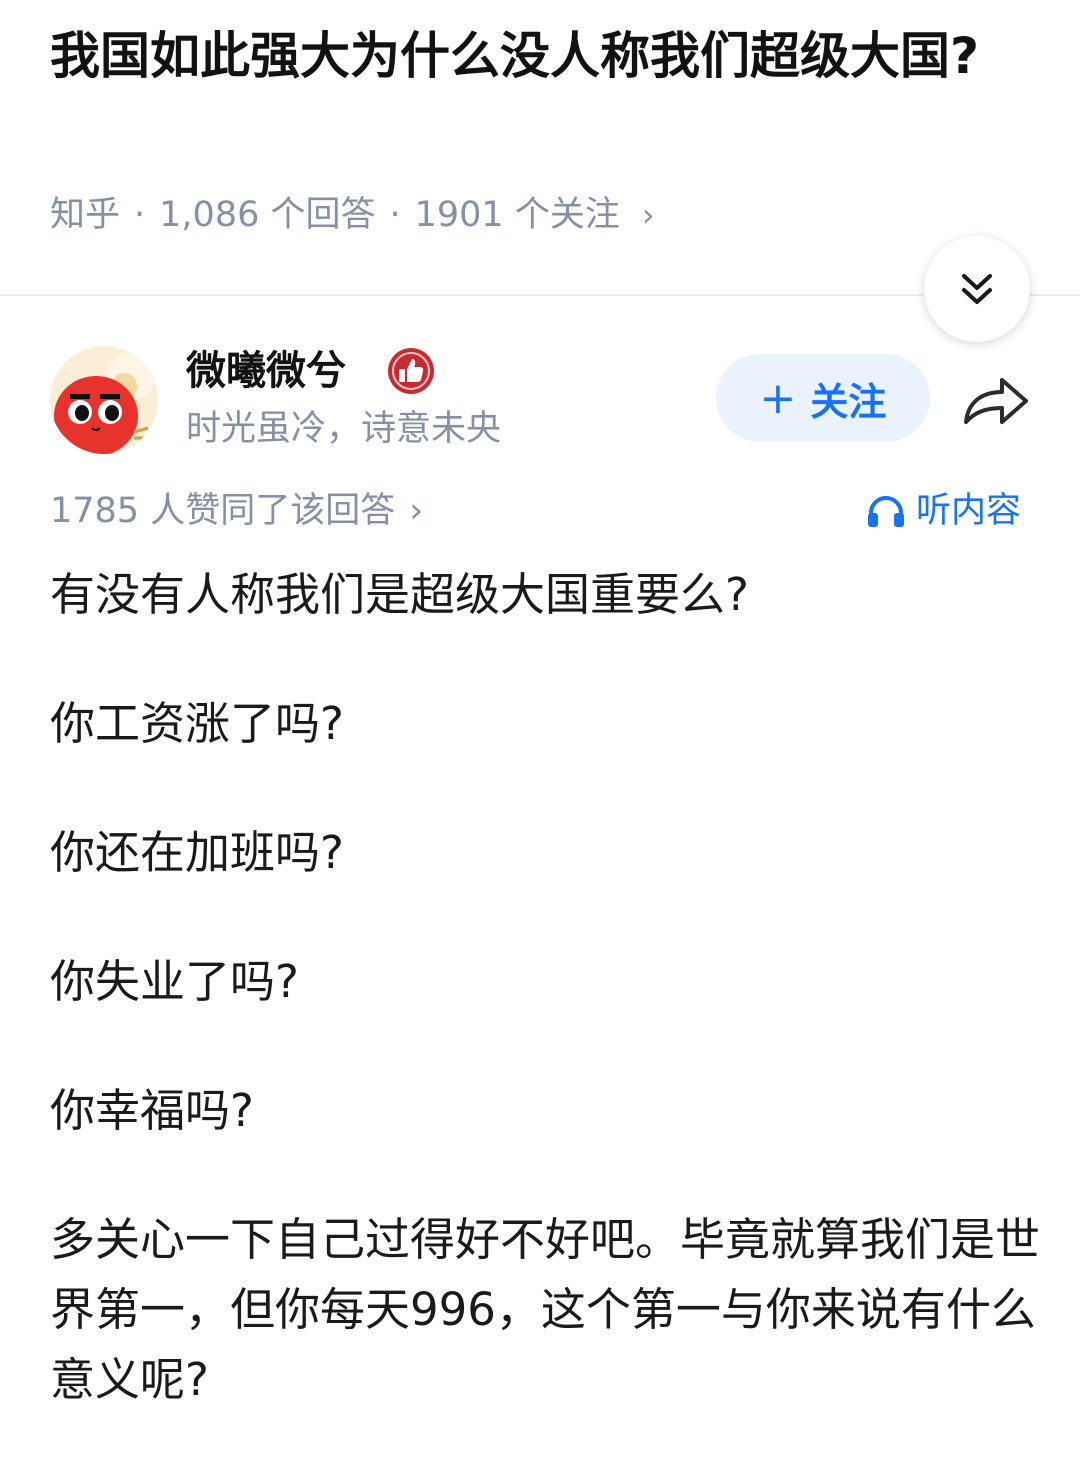  I want to click on follow-label: 关注, so click(848, 401).